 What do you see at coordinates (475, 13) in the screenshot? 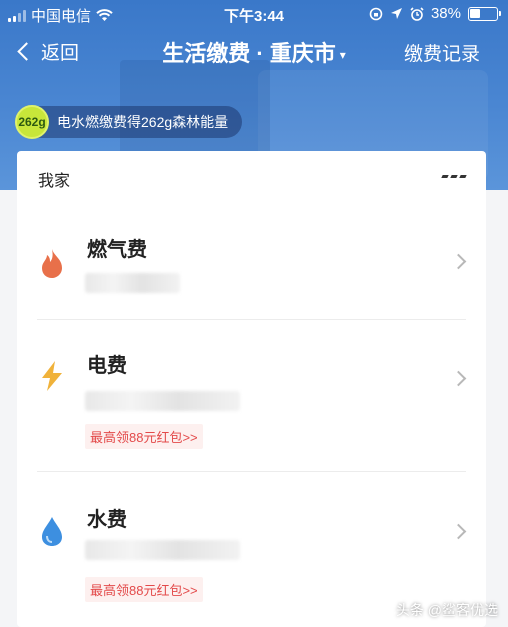
I see `battery-fill` at bounding box center [475, 13].